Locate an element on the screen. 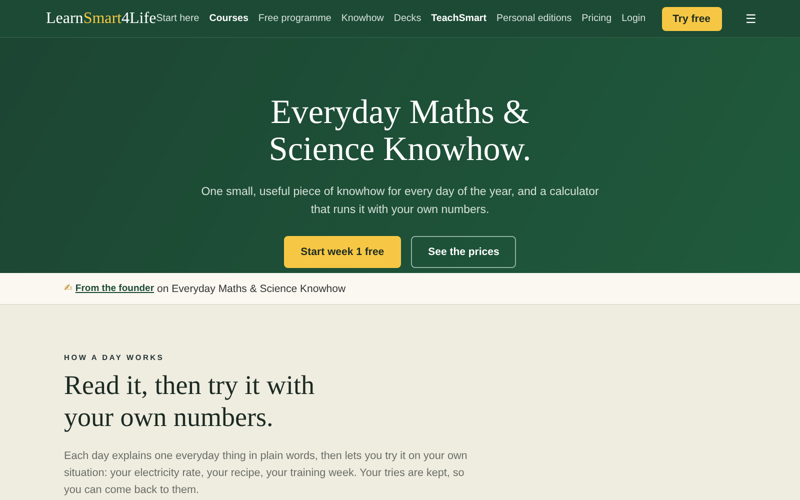 This screenshot has height=500, width=800. section-title: Read it, then try it with your own numbers. is located at coordinates (190, 402).